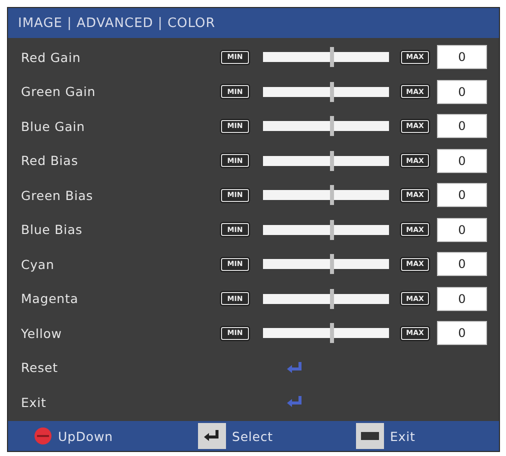  What do you see at coordinates (153, 368) in the screenshot?
I see `menu-item: Reset` at bounding box center [153, 368].